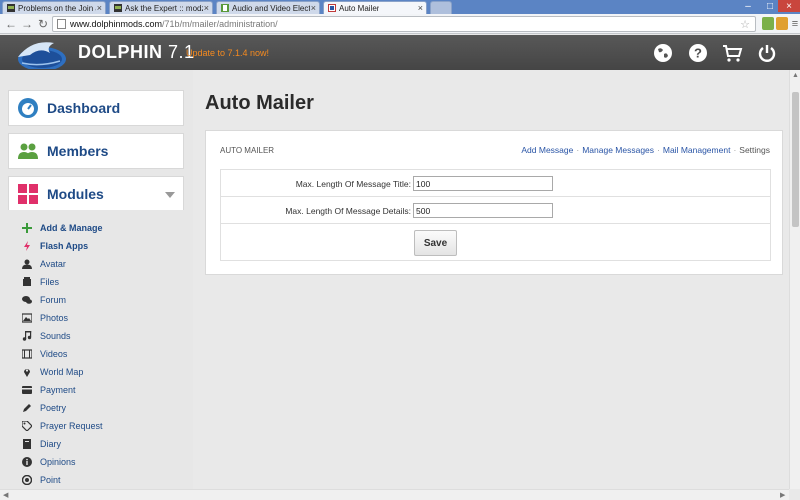  I want to click on vertical-scrollbar: ▲, so click(794, 279).